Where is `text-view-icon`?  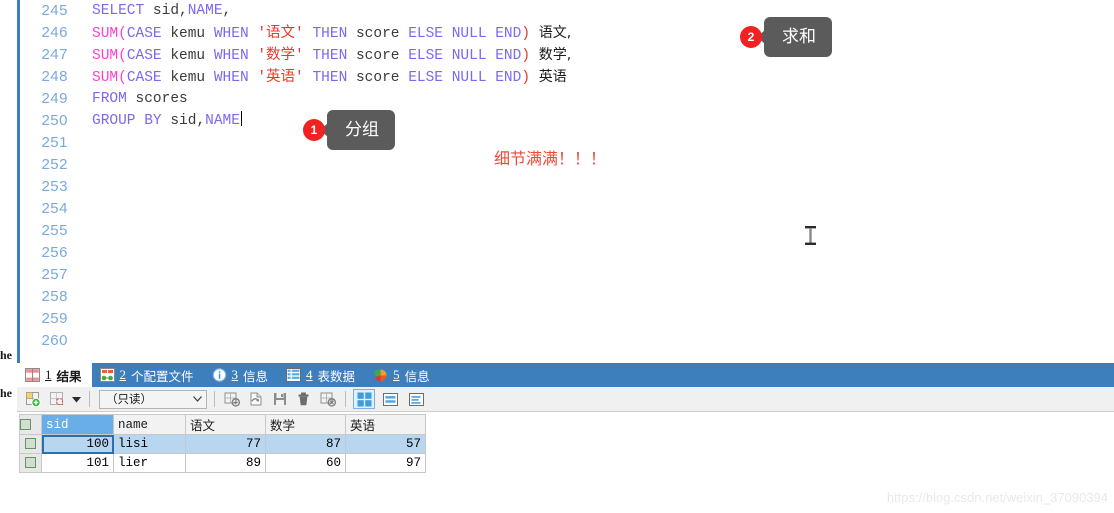 text-view-icon is located at coordinates (416, 399).